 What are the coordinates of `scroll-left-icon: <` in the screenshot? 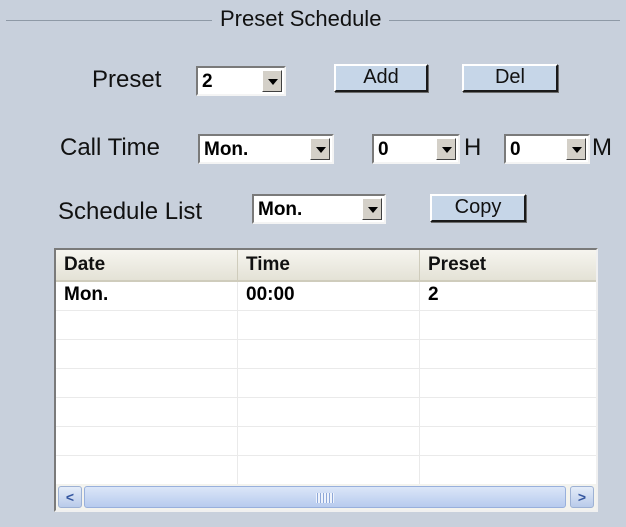 It's located at (70, 497).